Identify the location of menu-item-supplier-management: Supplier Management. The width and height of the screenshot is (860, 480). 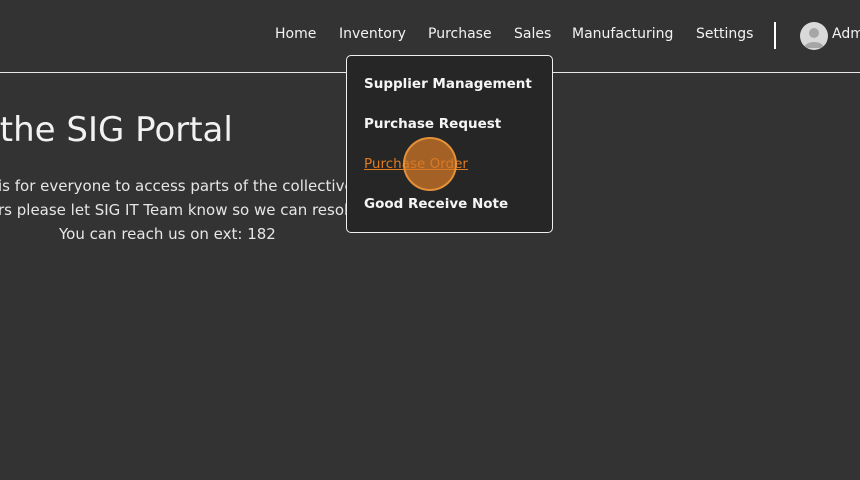
(448, 84).